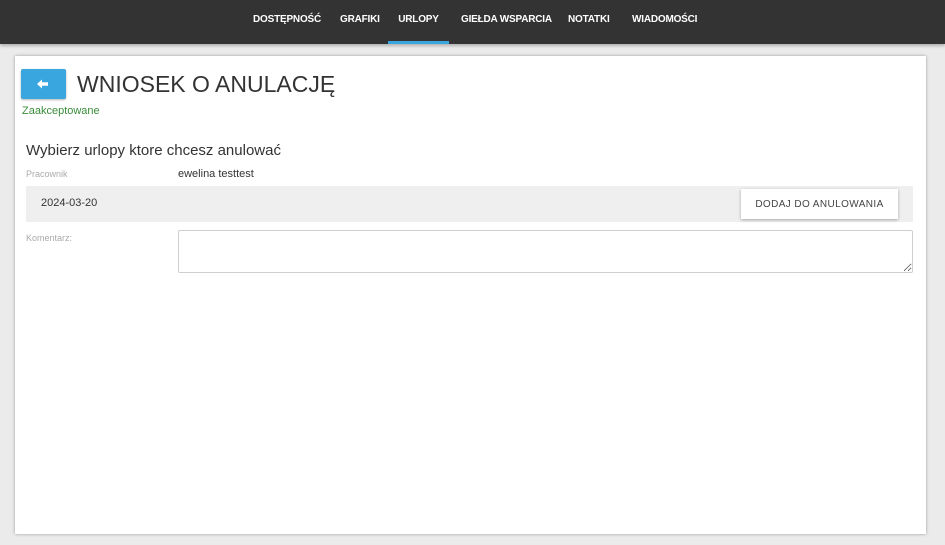  Describe the element at coordinates (469, 204) in the screenshot. I see `leave-row: 2024-03-20 DODAJ DO ANULOWANIA` at that location.